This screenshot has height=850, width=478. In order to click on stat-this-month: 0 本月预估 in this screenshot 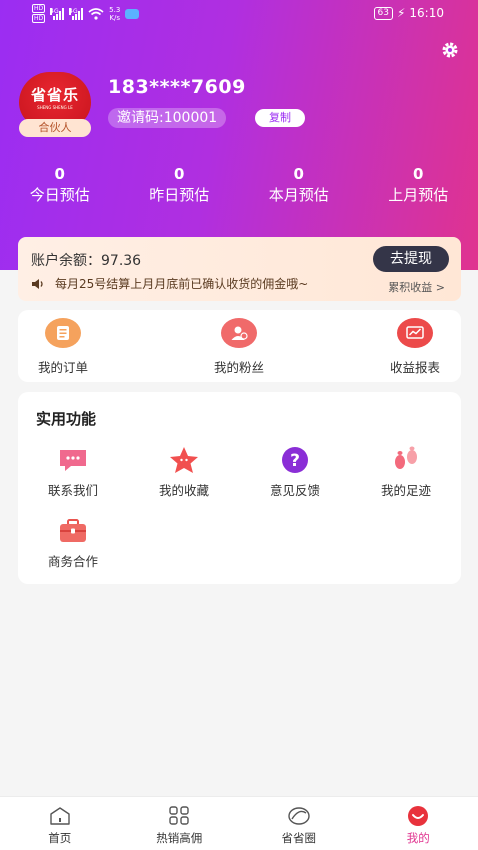, I will do `click(299, 186)`.